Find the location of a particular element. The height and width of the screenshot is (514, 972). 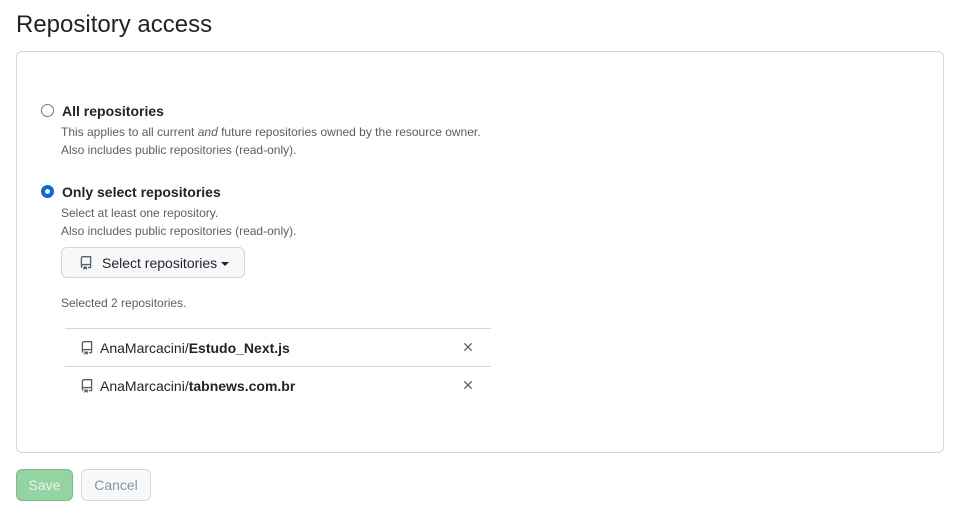

repository-row: AnaMarcacini/Estudo_Next.js is located at coordinates (278, 347).